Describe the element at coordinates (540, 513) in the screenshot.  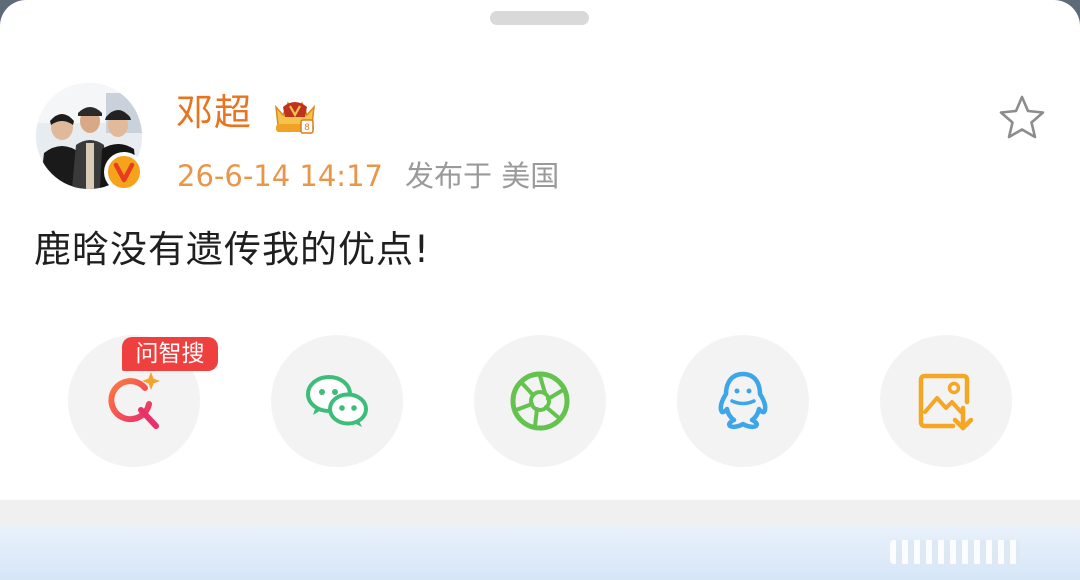
I see `section-divider` at that location.